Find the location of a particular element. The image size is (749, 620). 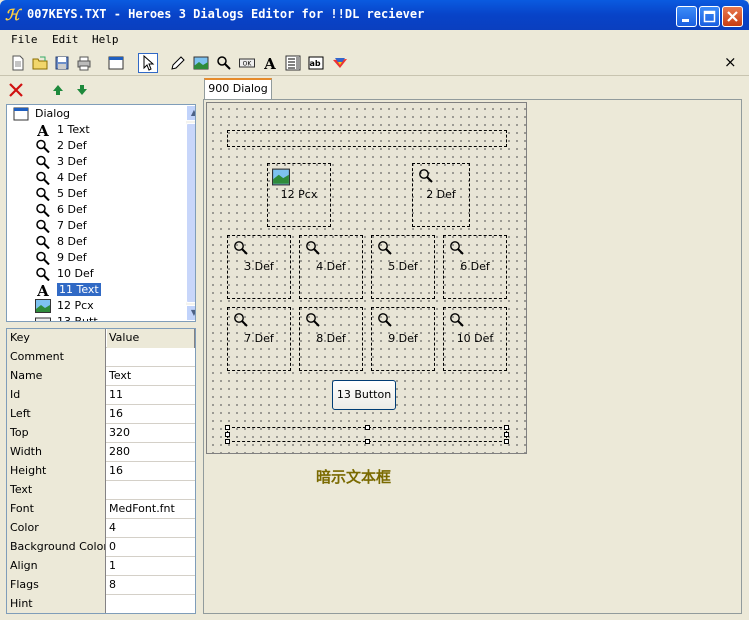

value-column-header: Value is located at coordinates (151, 338).